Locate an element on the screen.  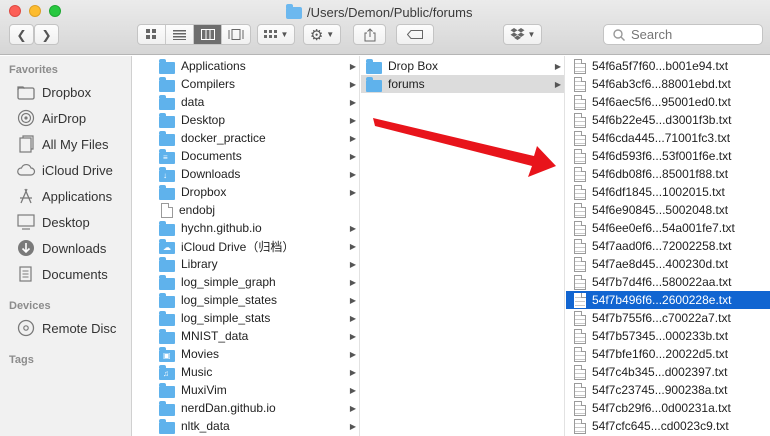
chevron-right-icon: ❯ is located at coordinates (46, 34).